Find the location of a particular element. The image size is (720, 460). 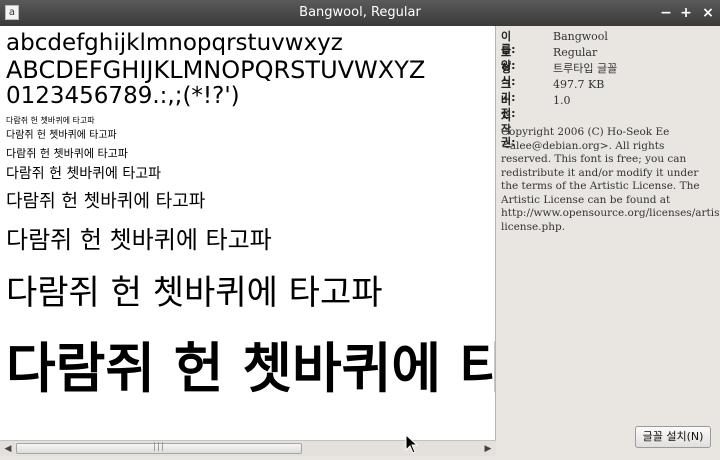

scroll-left-icon: ◀ is located at coordinates (8, 449).